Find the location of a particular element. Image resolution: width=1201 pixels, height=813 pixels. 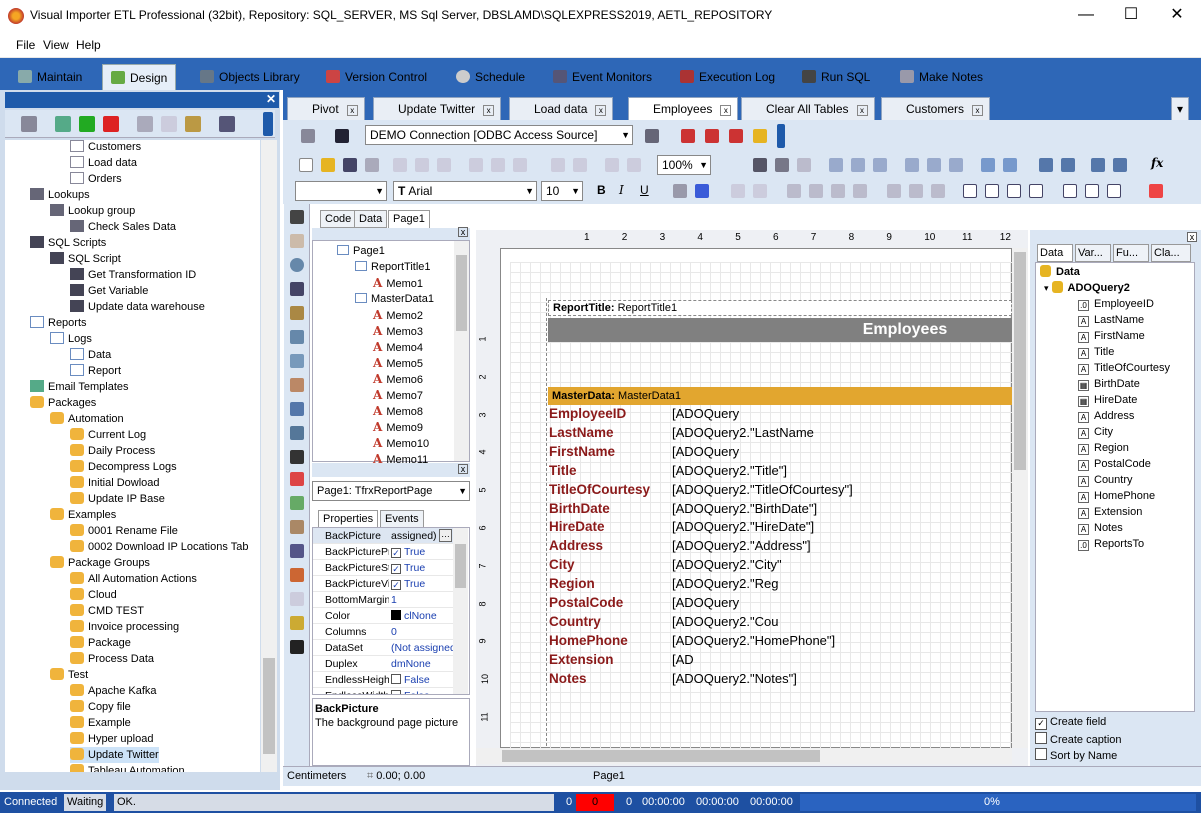

option-checkbox: Sort by Name is located at coordinates (1076, 755).